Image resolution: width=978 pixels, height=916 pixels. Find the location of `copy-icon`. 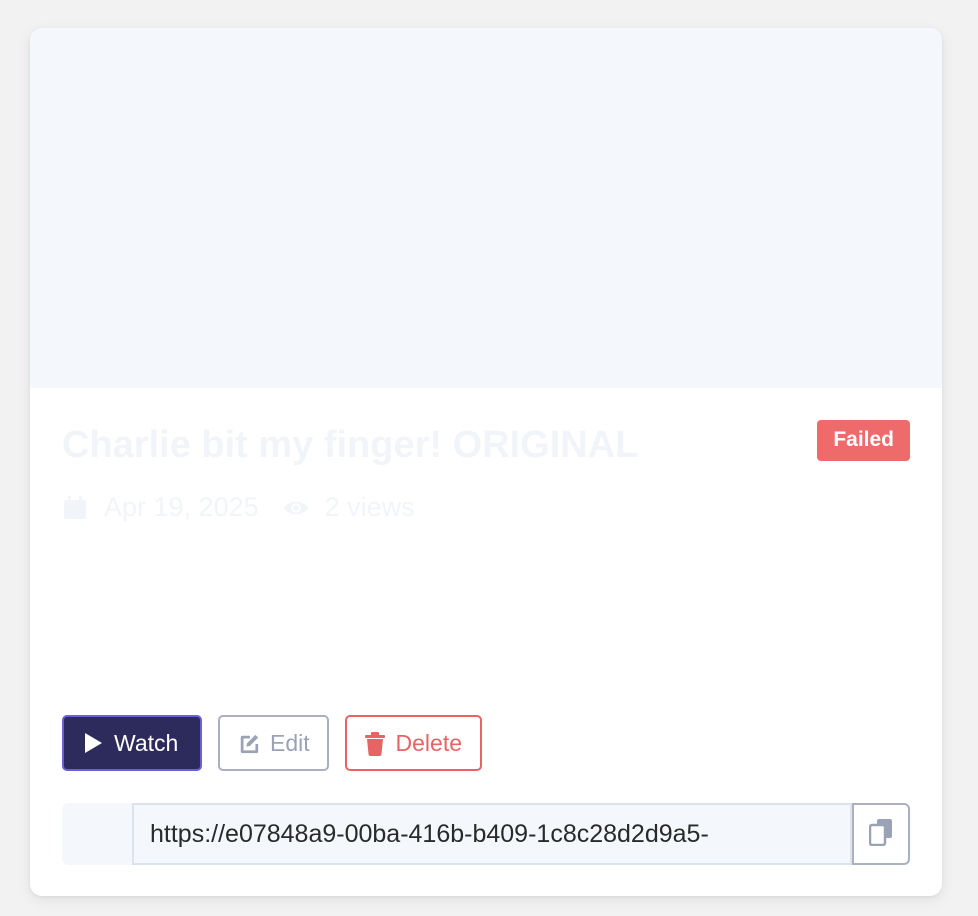

copy-icon is located at coordinates (880, 834).